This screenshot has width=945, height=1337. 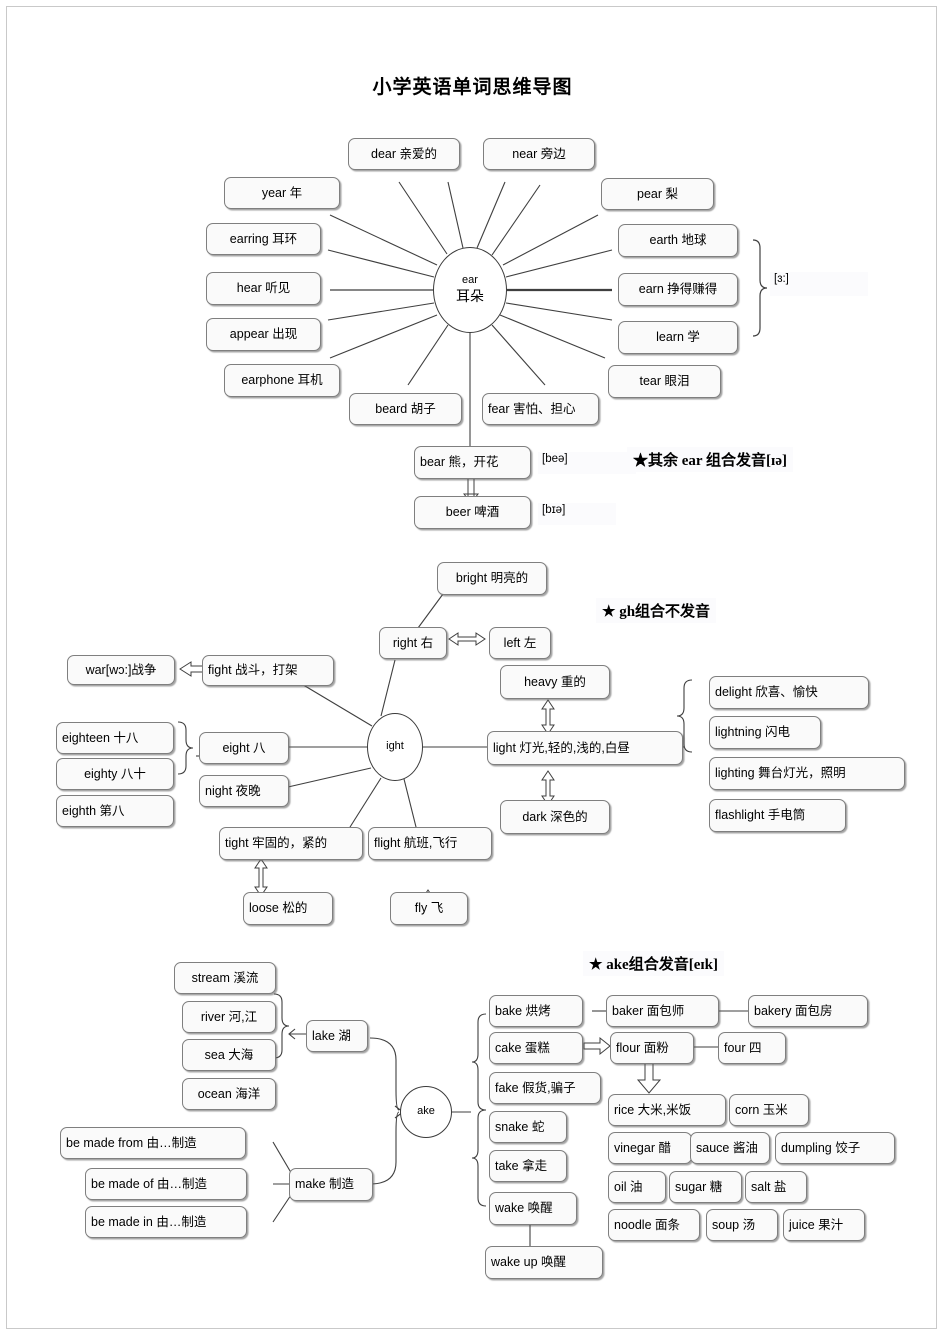 What do you see at coordinates (229, 1094) in the screenshot?
I see `word-box-ocean: ocean 海洋` at bounding box center [229, 1094].